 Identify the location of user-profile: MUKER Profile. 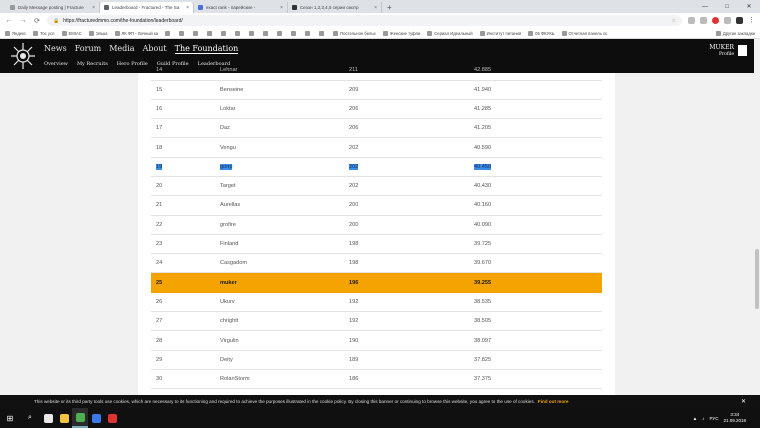
(721, 51).